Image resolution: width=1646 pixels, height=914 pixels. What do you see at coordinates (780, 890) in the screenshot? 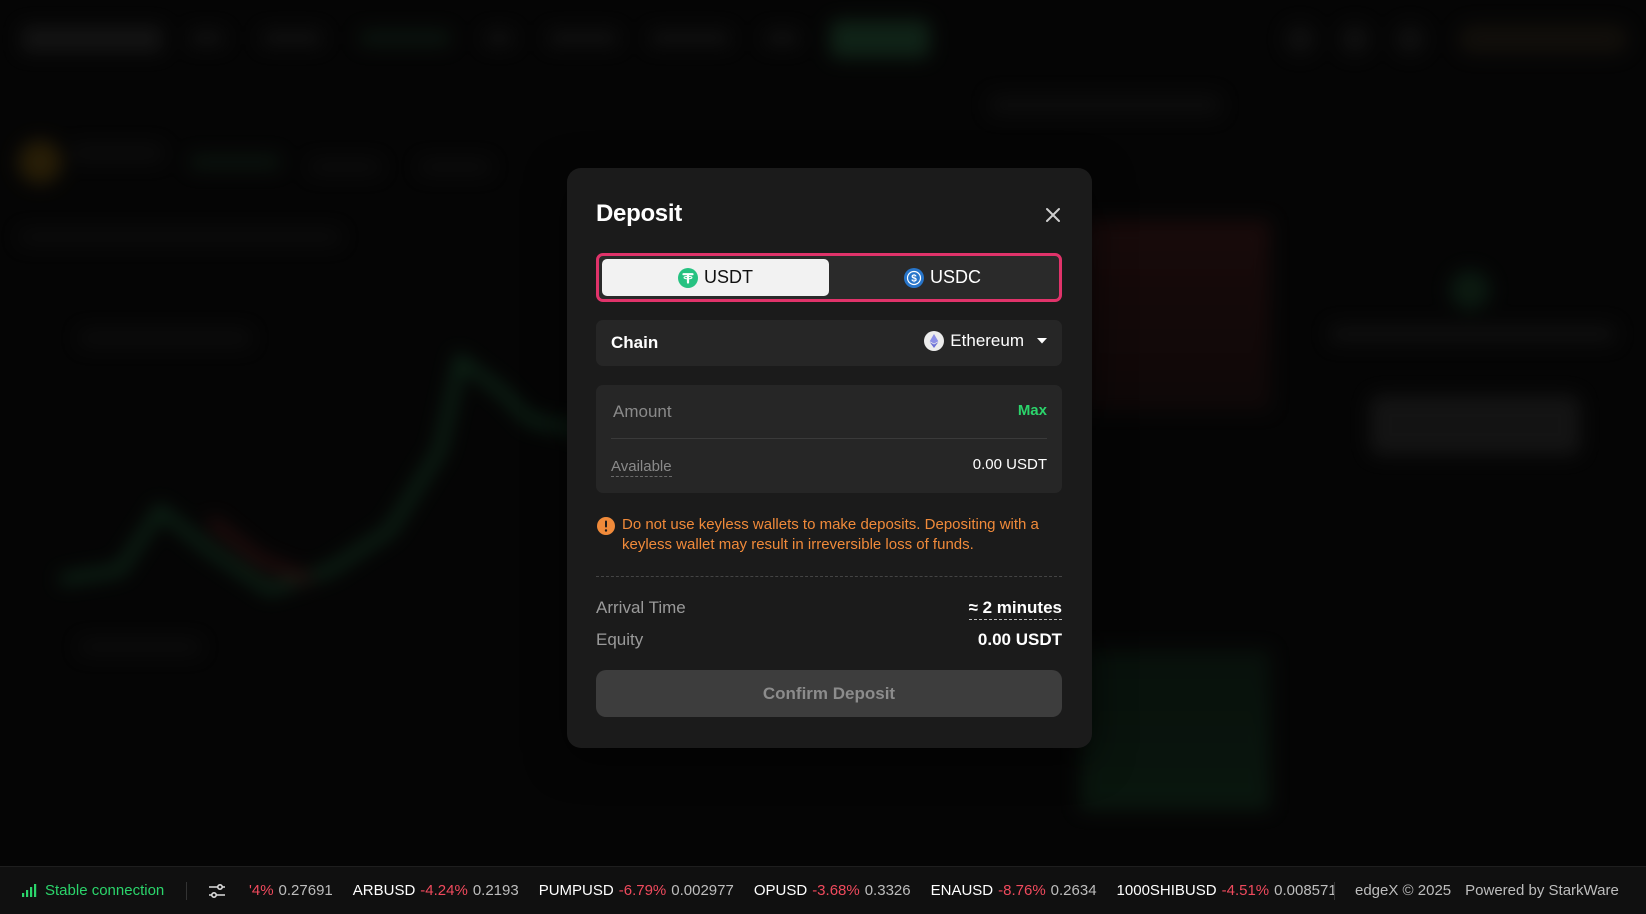
I see `ticker-symbol: OPUSD` at bounding box center [780, 890].